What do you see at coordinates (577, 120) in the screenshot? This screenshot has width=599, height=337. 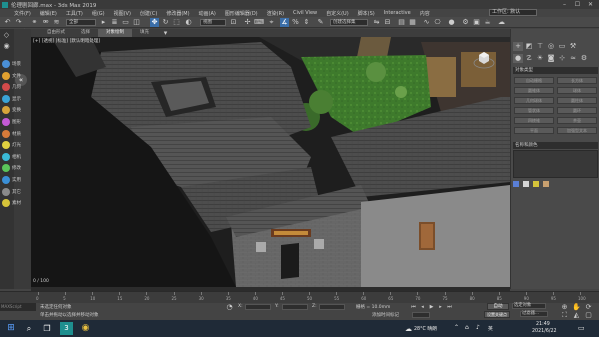 I see `object-type-button: 茶壶` at bounding box center [577, 120].